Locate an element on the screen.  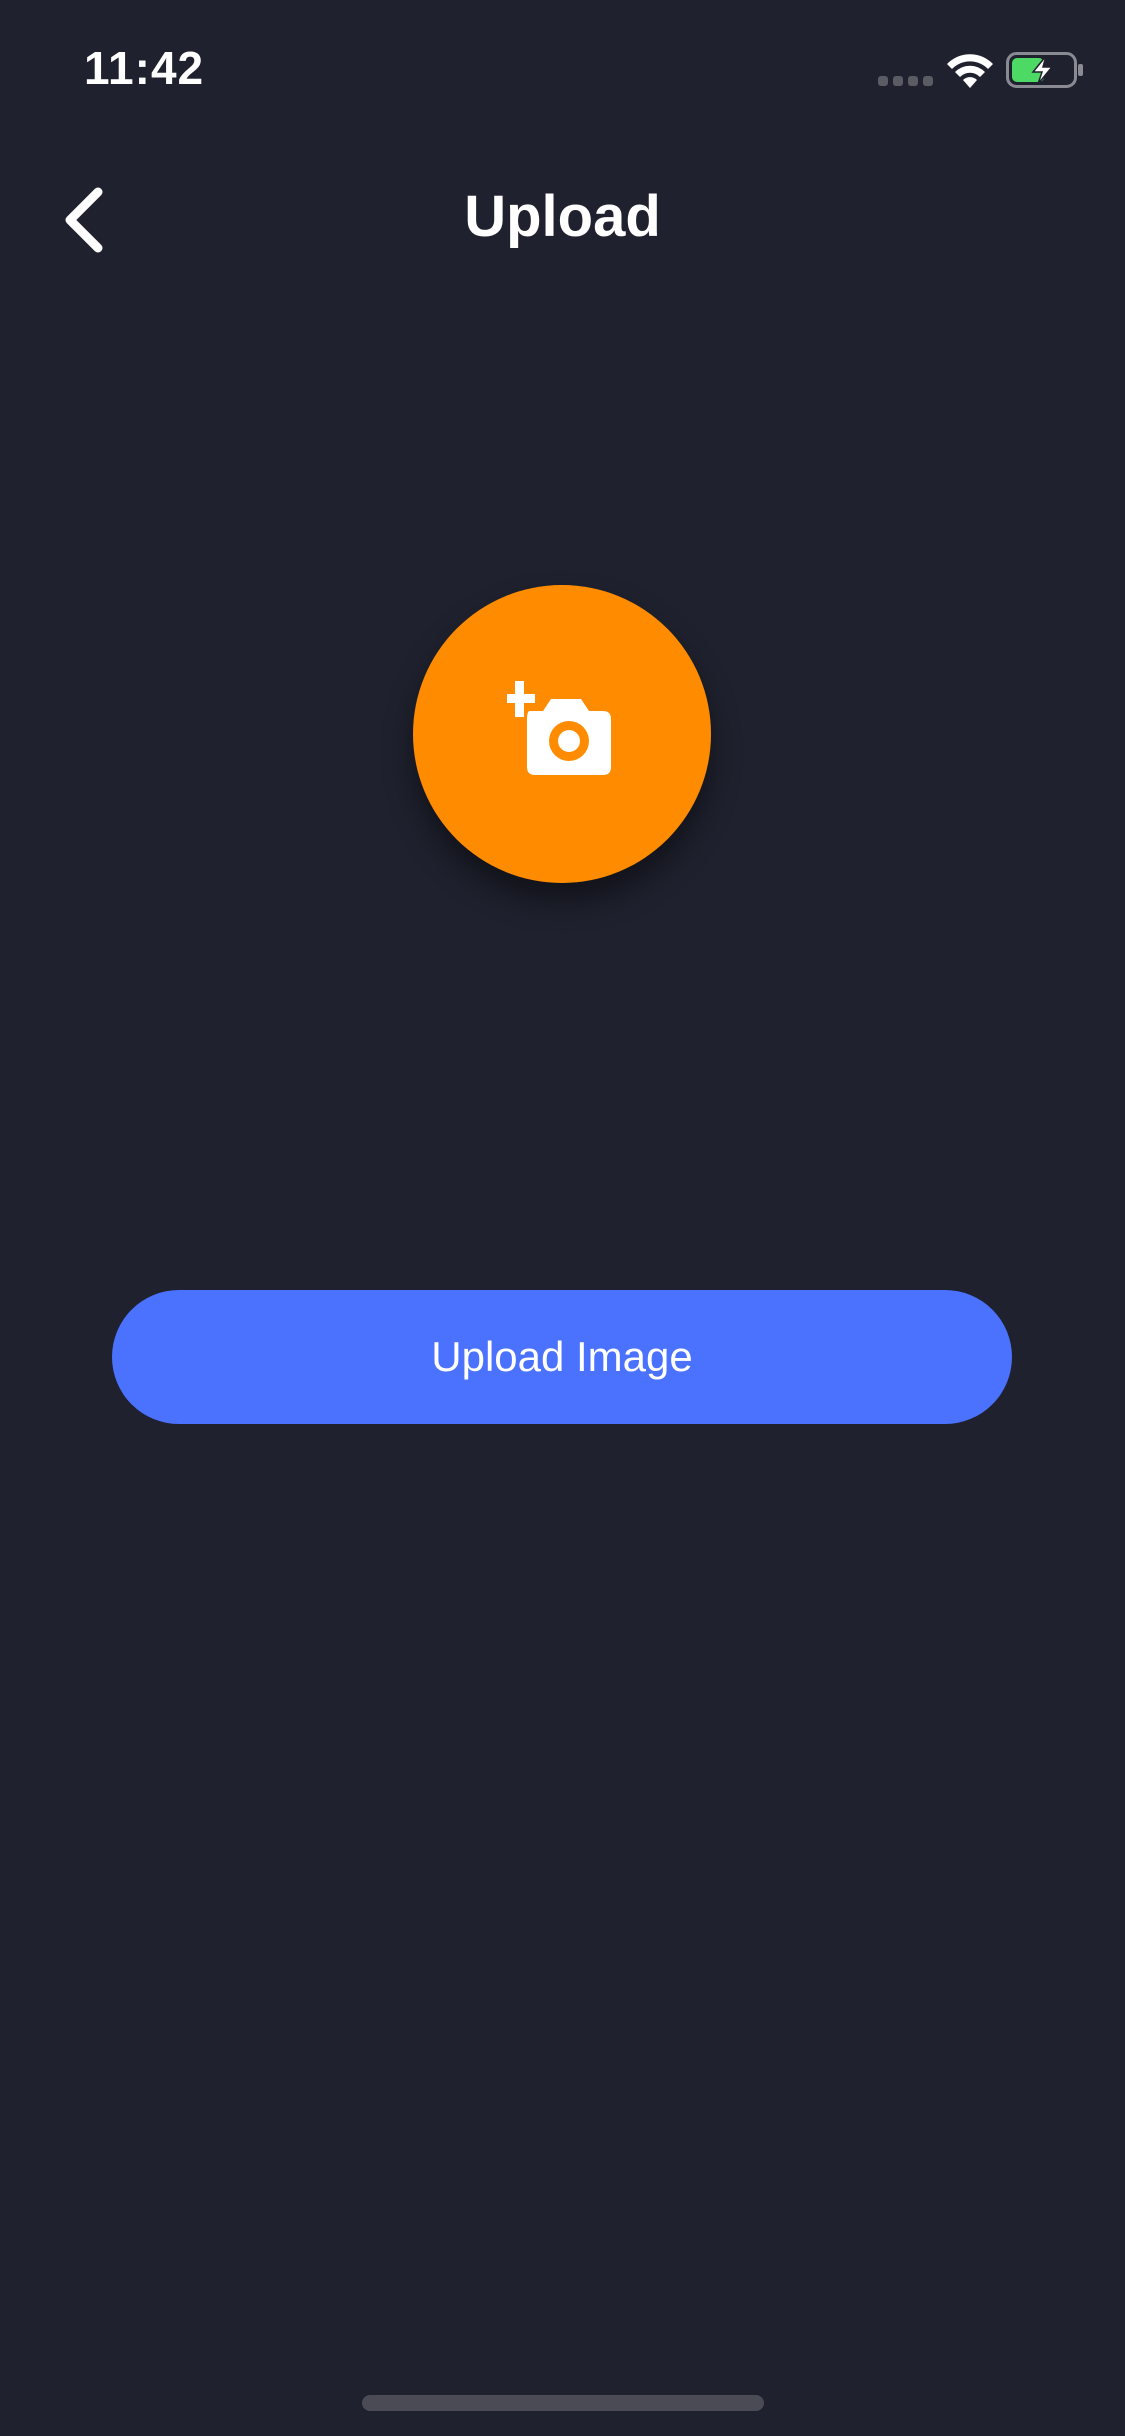
add-photo-button is located at coordinates (562, 734).